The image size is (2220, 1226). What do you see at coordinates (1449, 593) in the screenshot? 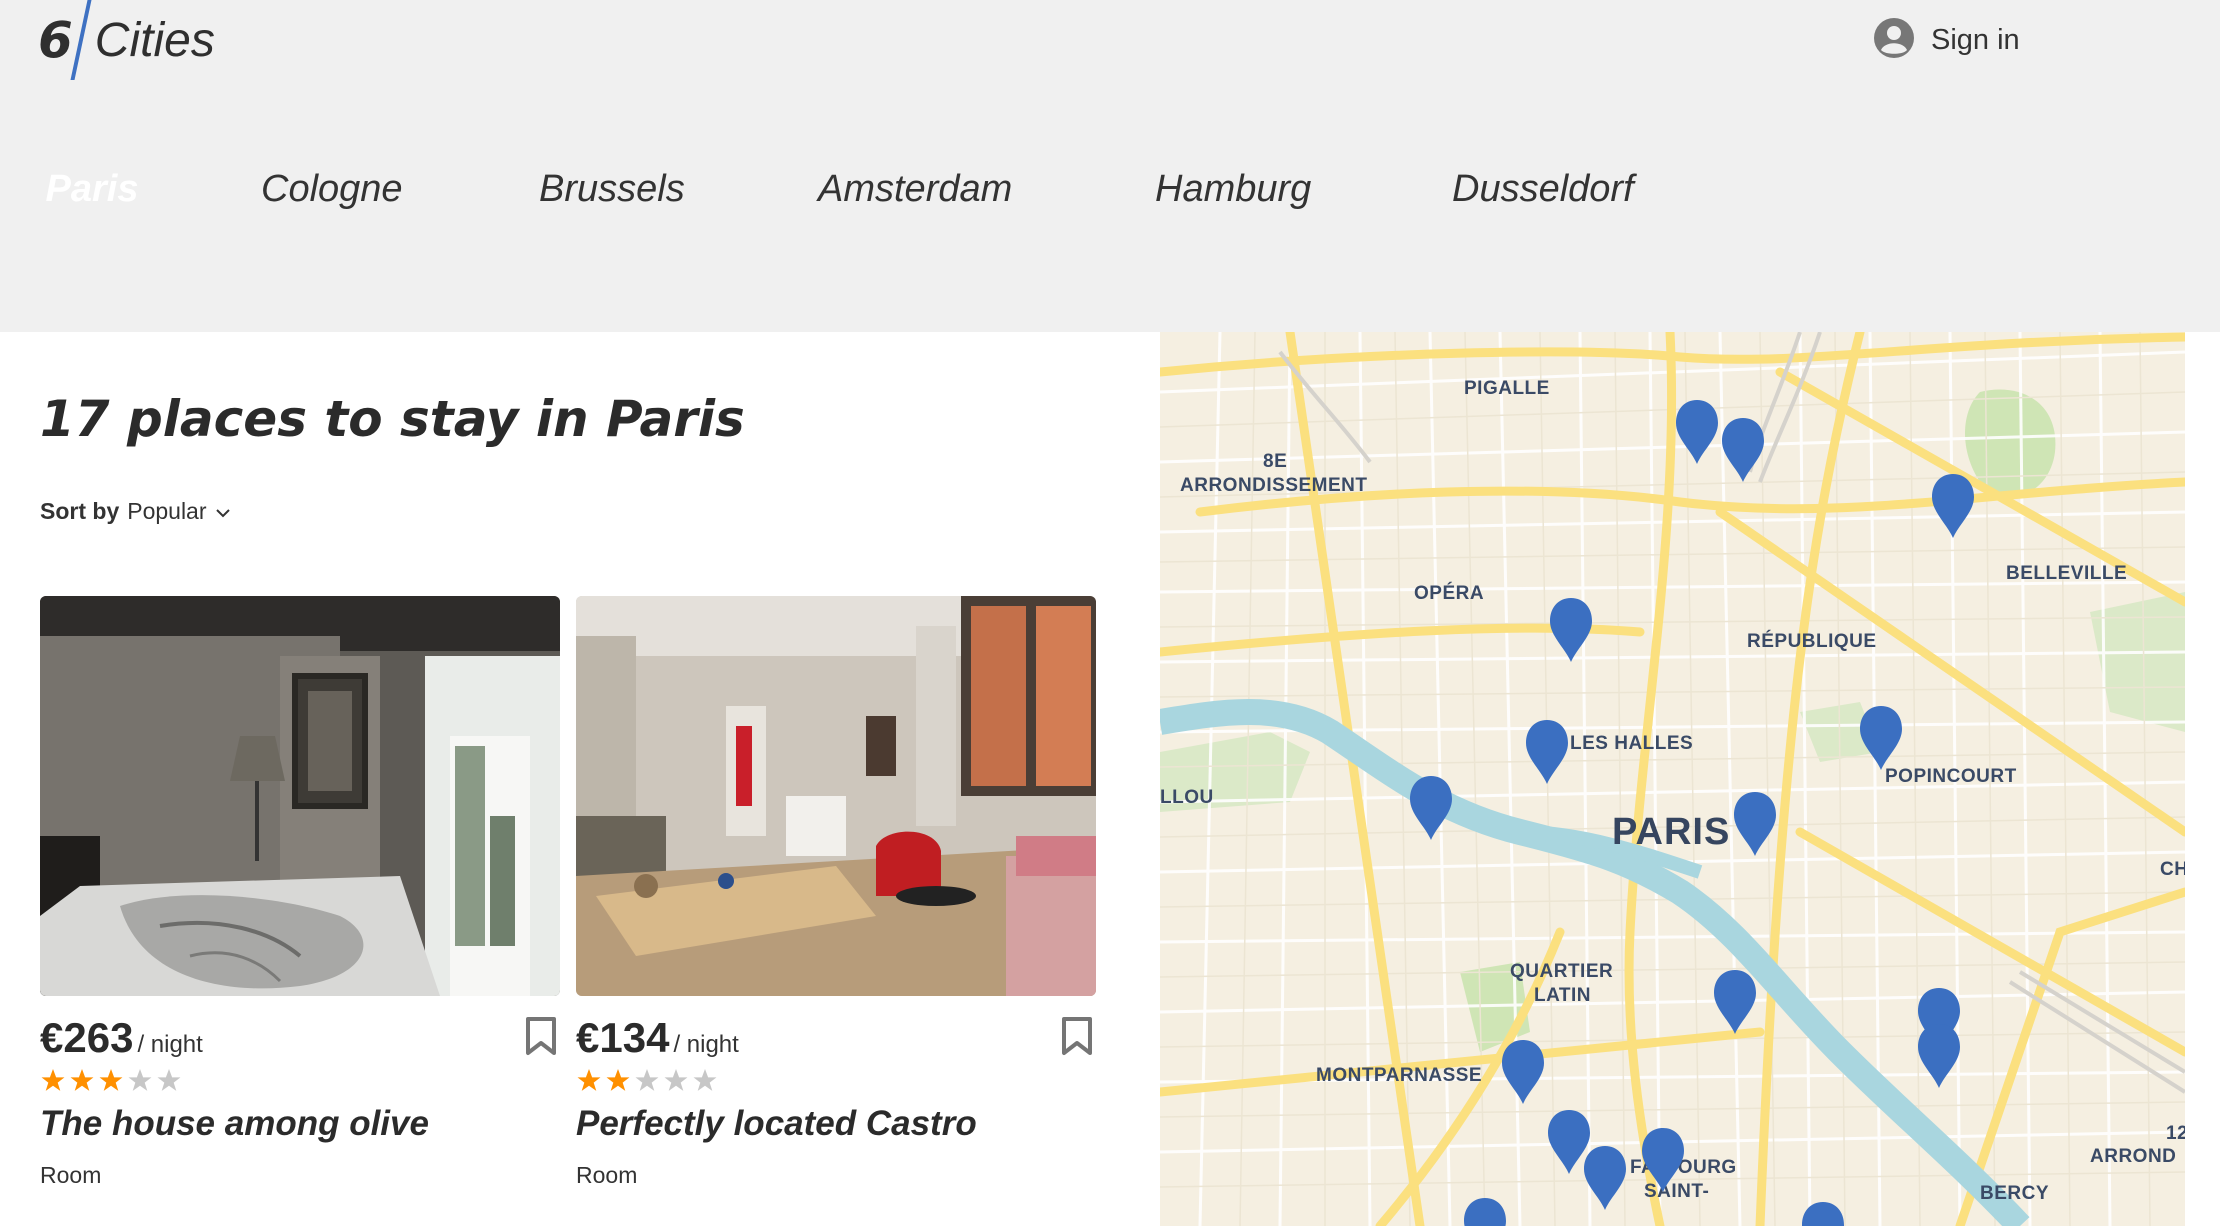
I see `map-label-opera: OPÉRA` at bounding box center [1449, 593].